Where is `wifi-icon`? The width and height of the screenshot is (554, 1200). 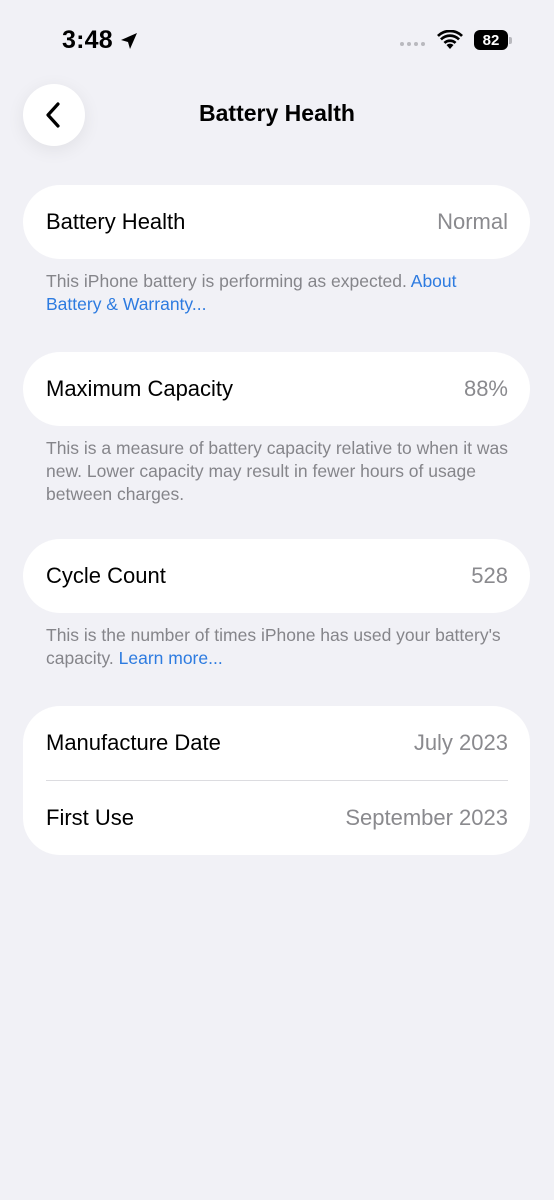
wifi-icon is located at coordinates (450, 39).